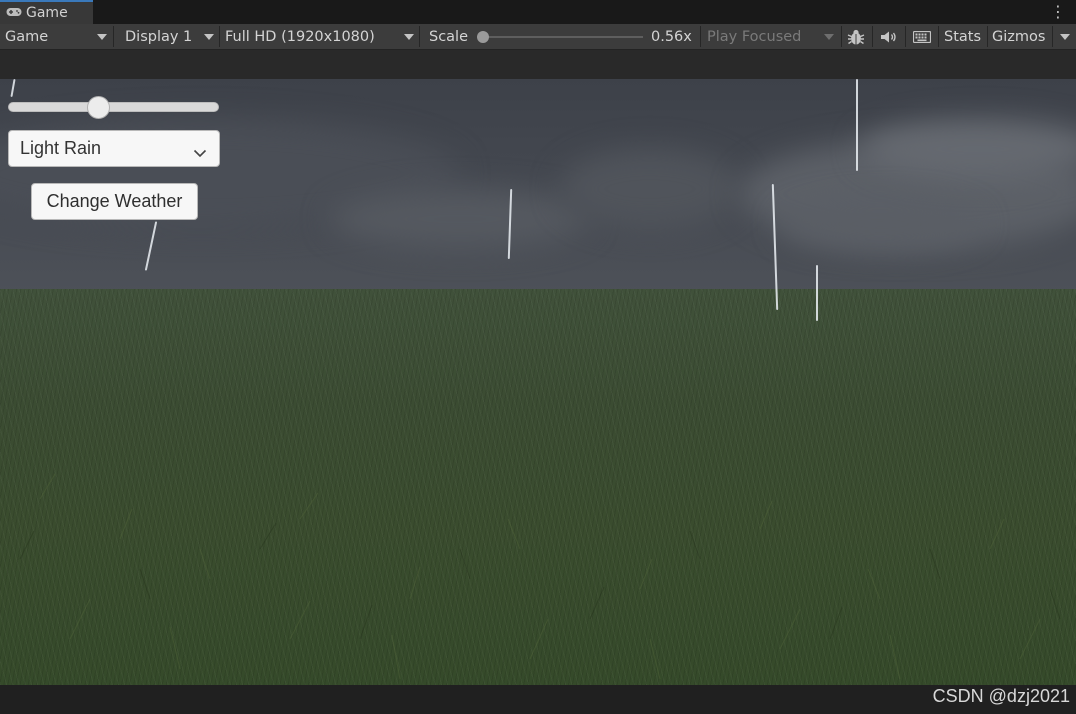 The width and height of the screenshot is (1076, 714). What do you see at coordinates (856, 36) in the screenshot?
I see `bug-icon` at bounding box center [856, 36].